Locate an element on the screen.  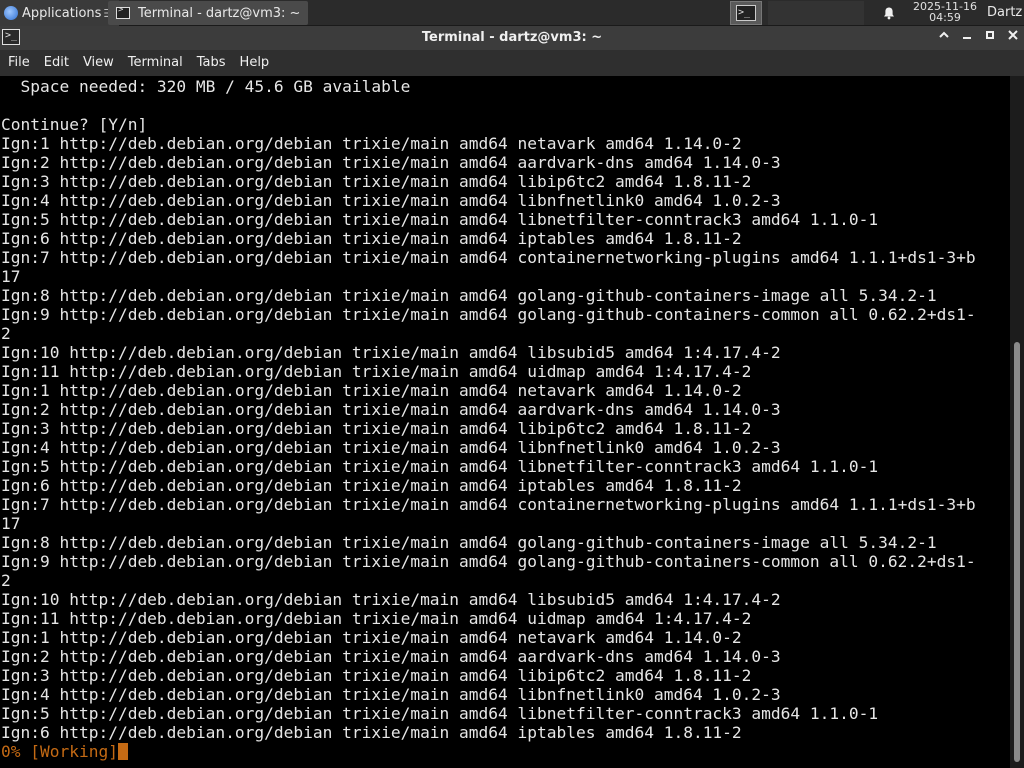
menu-edit: Edit is located at coordinates (56, 63).